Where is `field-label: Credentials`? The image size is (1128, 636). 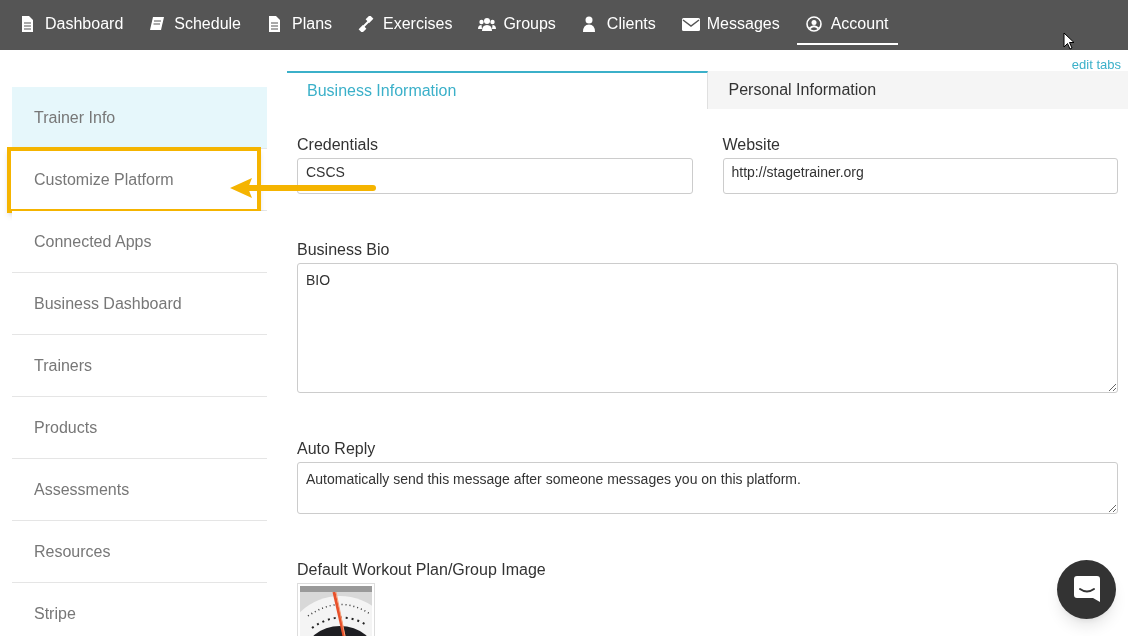
field-label: Credentials is located at coordinates (338, 145).